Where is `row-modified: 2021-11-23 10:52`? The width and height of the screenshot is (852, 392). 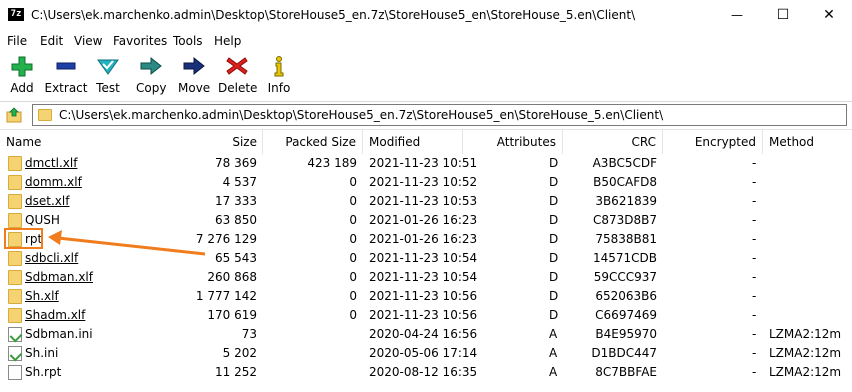 row-modified: 2021-11-23 10:52 is located at coordinates (423, 182).